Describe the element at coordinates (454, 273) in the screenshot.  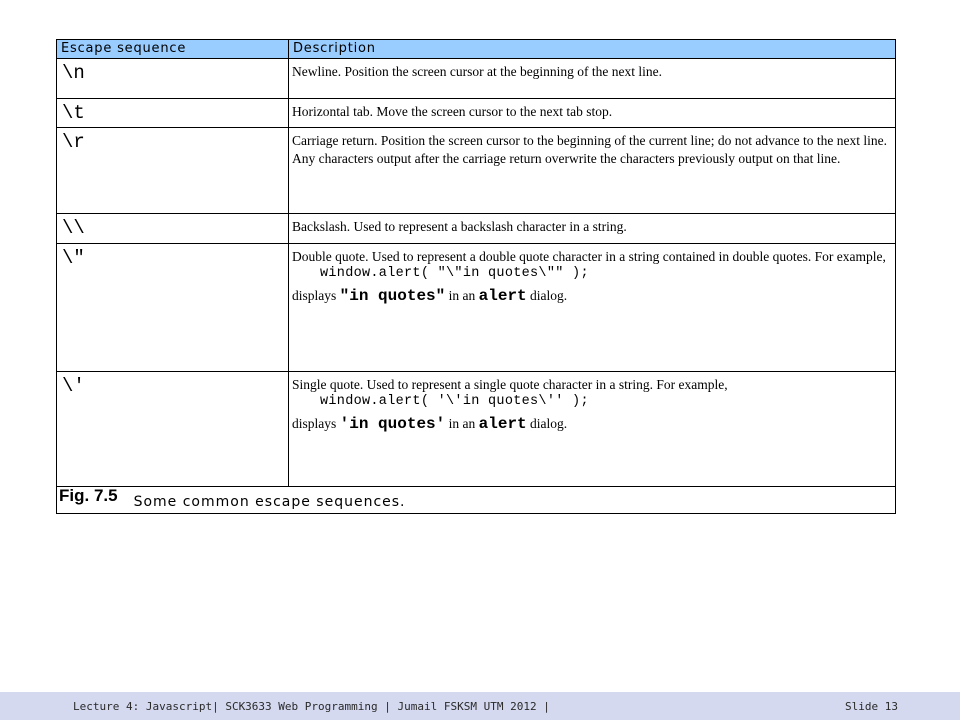
I see `code-example: window.alert( "\"in quotes\"" );` at that location.